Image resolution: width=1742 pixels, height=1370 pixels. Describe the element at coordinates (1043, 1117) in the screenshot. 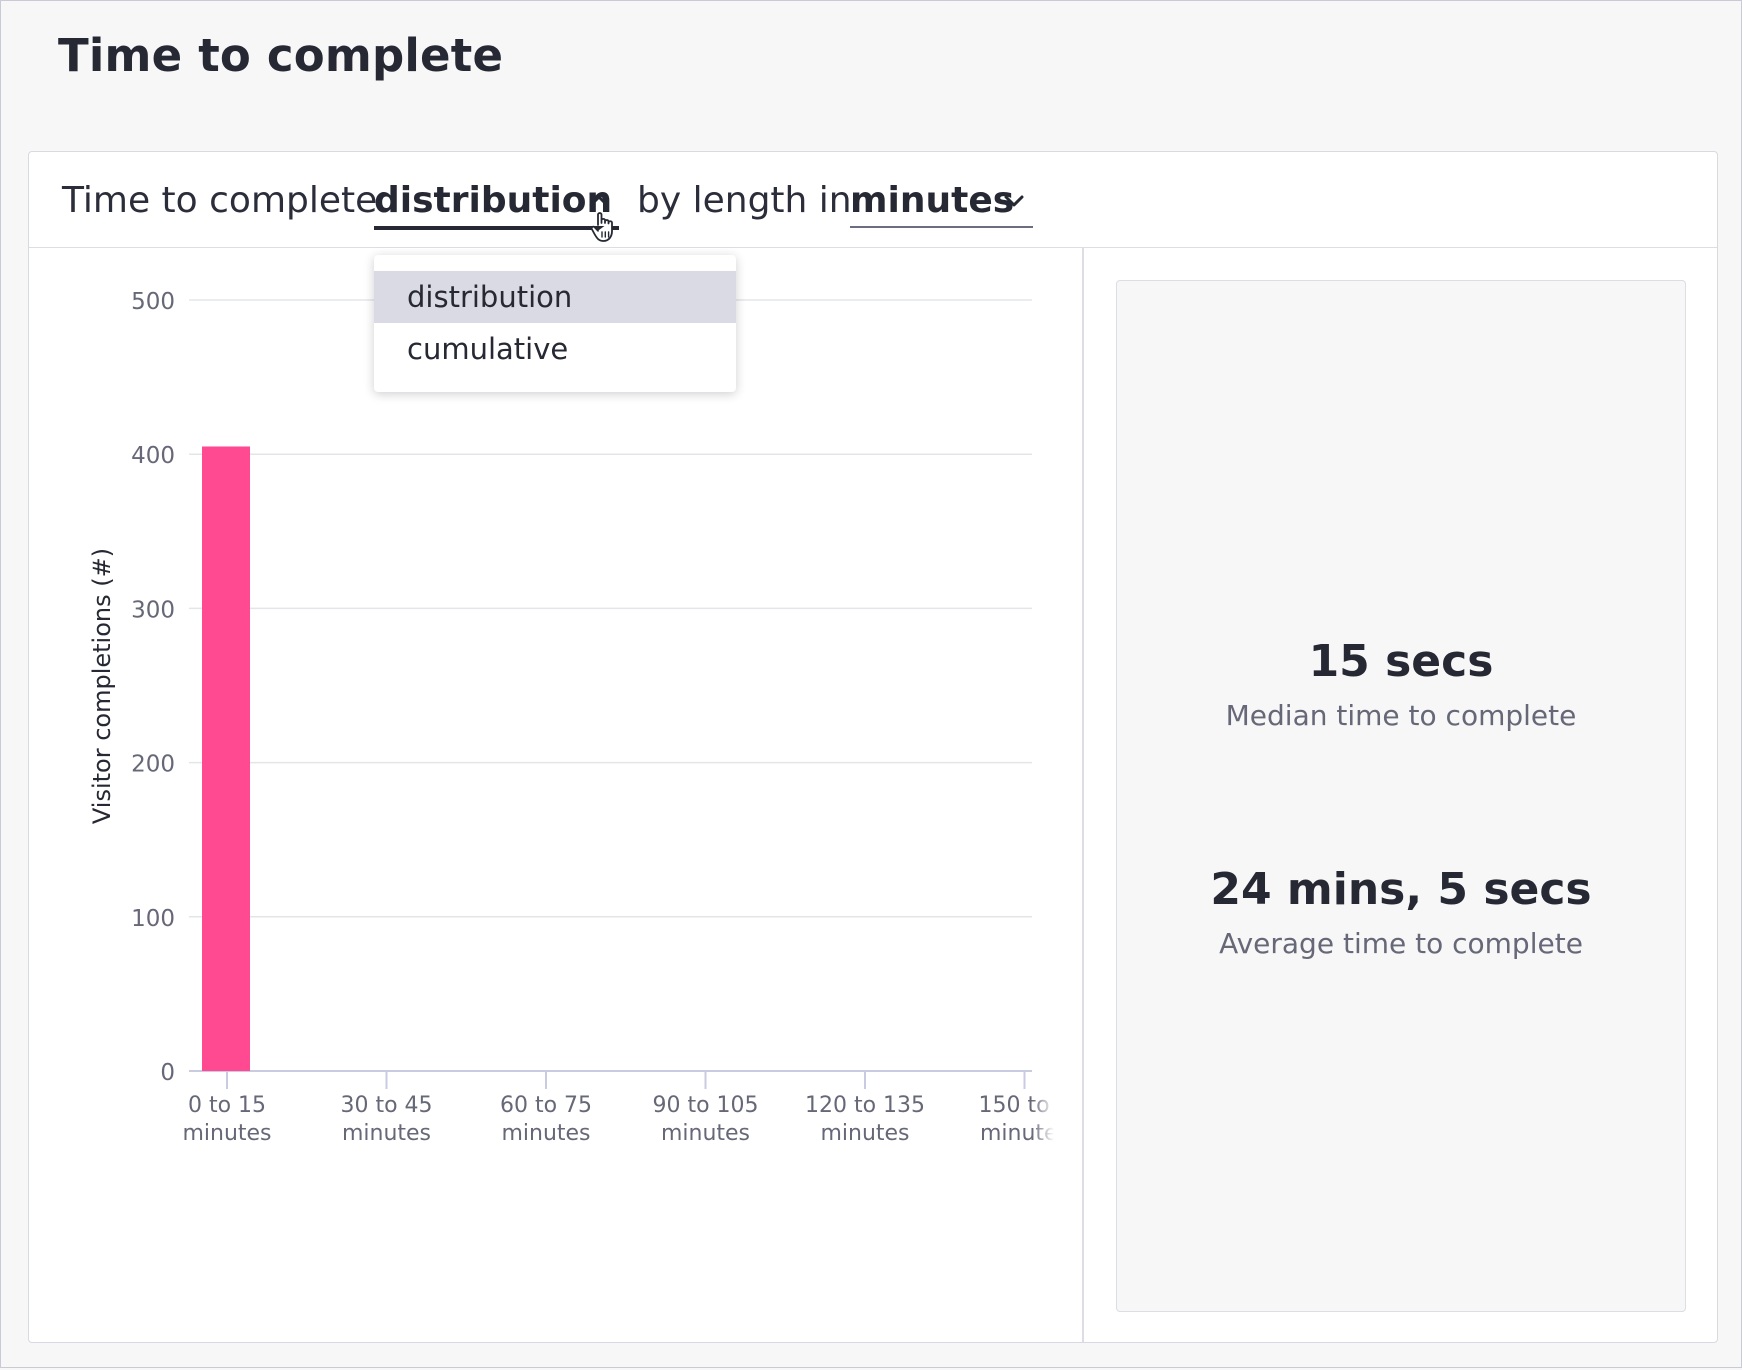

I see `label-fade-mask` at that location.